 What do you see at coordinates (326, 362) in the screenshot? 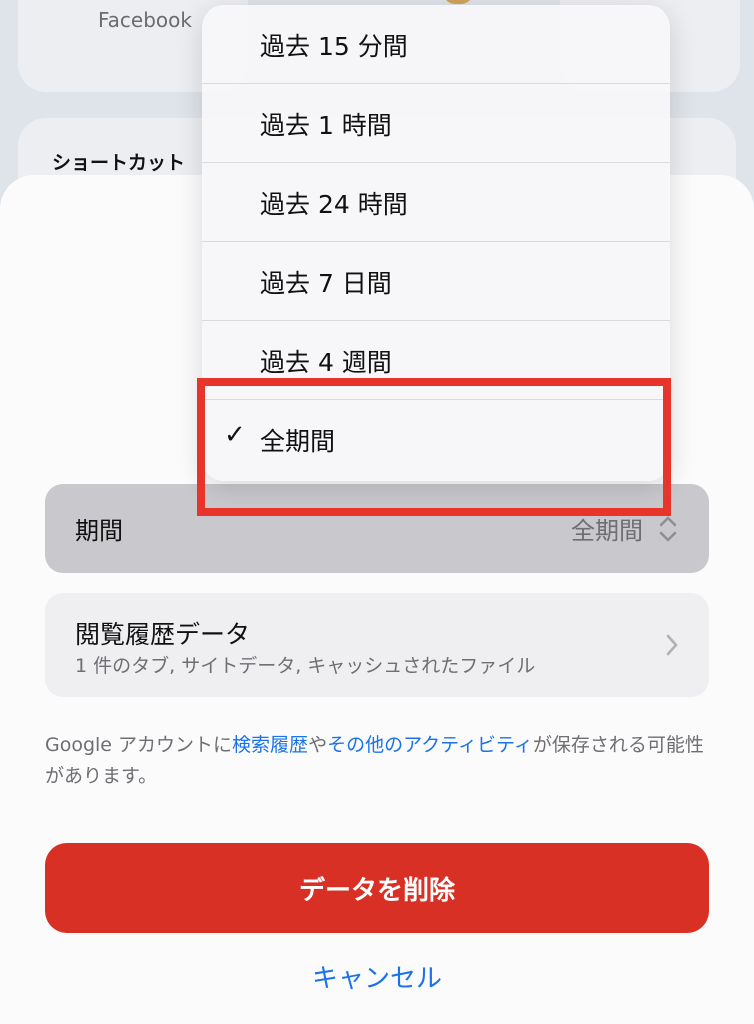
I see `menu-item-label: 過去 4 週間` at bounding box center [326, 362].